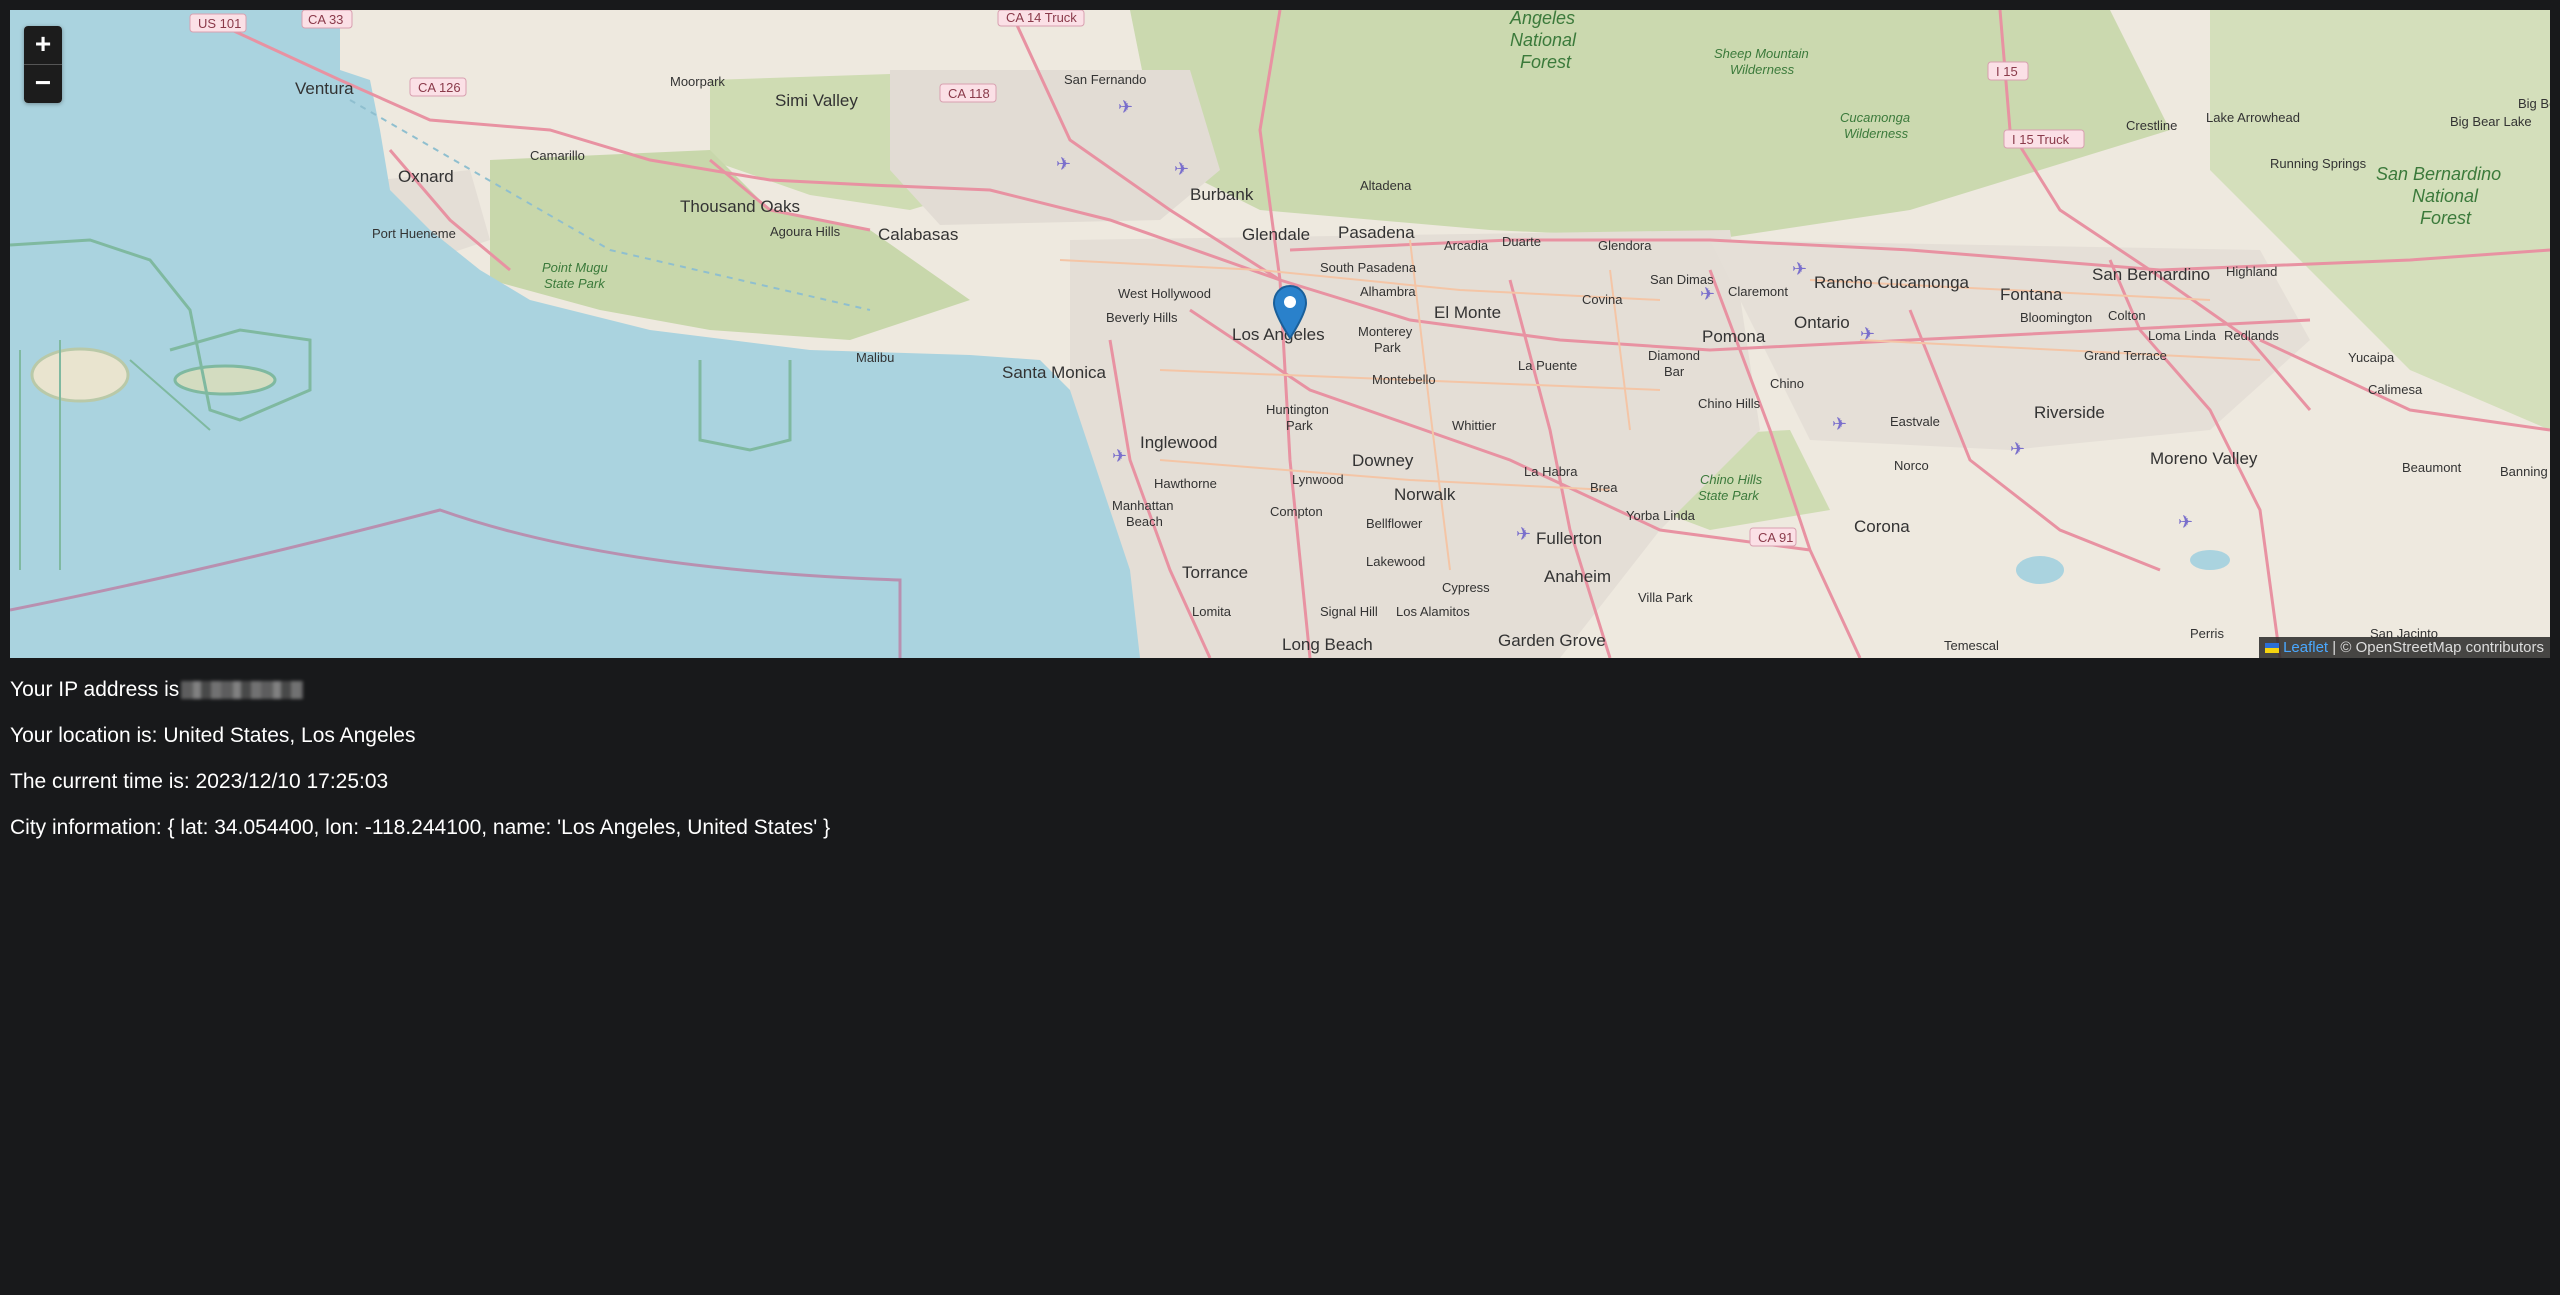 The width and height of the screenshot is (2560, 1295). What do you see at coordinates (2491, 121) in the screenshot?
I see `place-label: Big Bear Lake` at bounding box center [2491, 121].